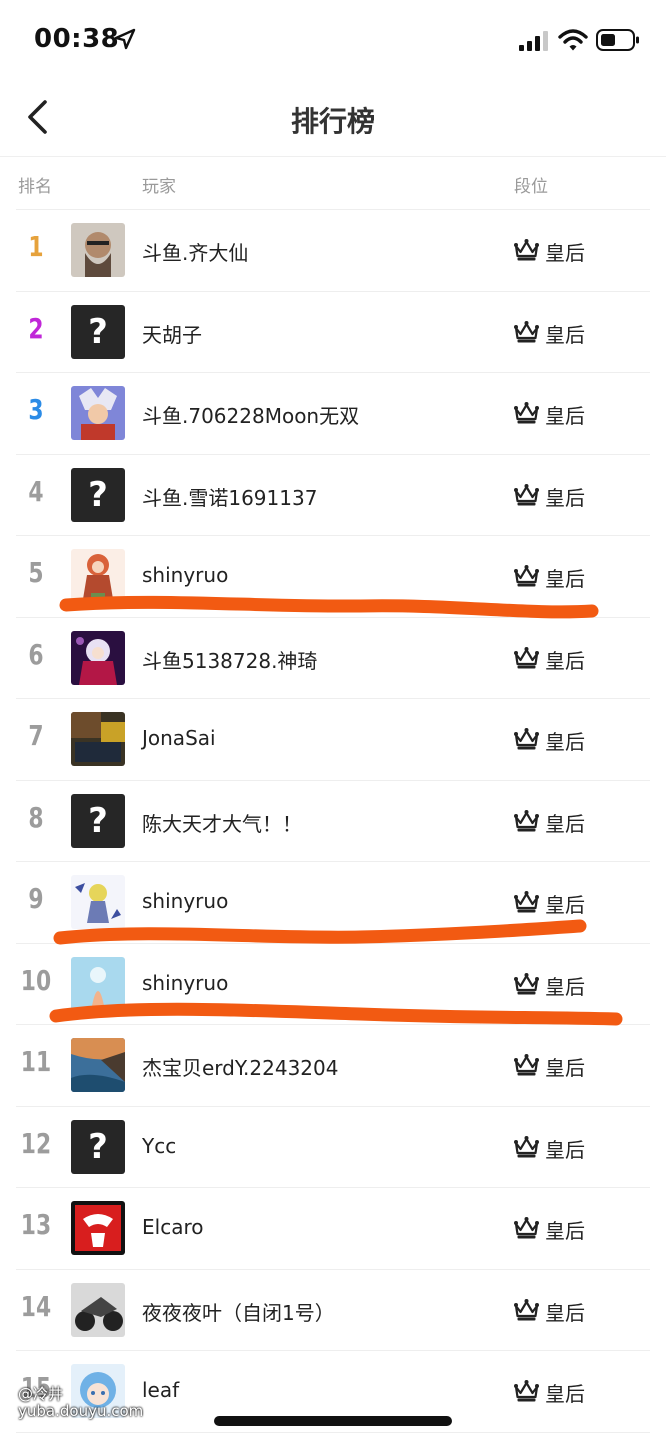 This screenshot has width=666, height=1440. I want to click on leaderboard-row: 4? 斗鱼.雪诺1691137 皇后, so click(333, 495).